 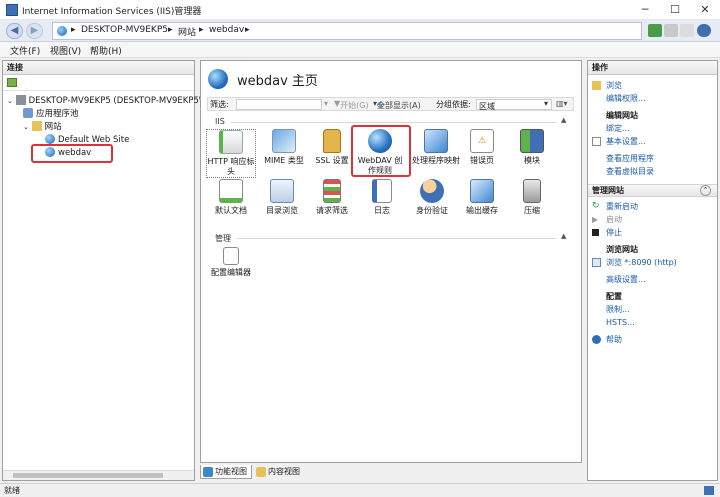 What do you see at coordinates (65, 50) in the screenshot?
I see `menu-view: 视图(V)` at bounding box center [65, 50].